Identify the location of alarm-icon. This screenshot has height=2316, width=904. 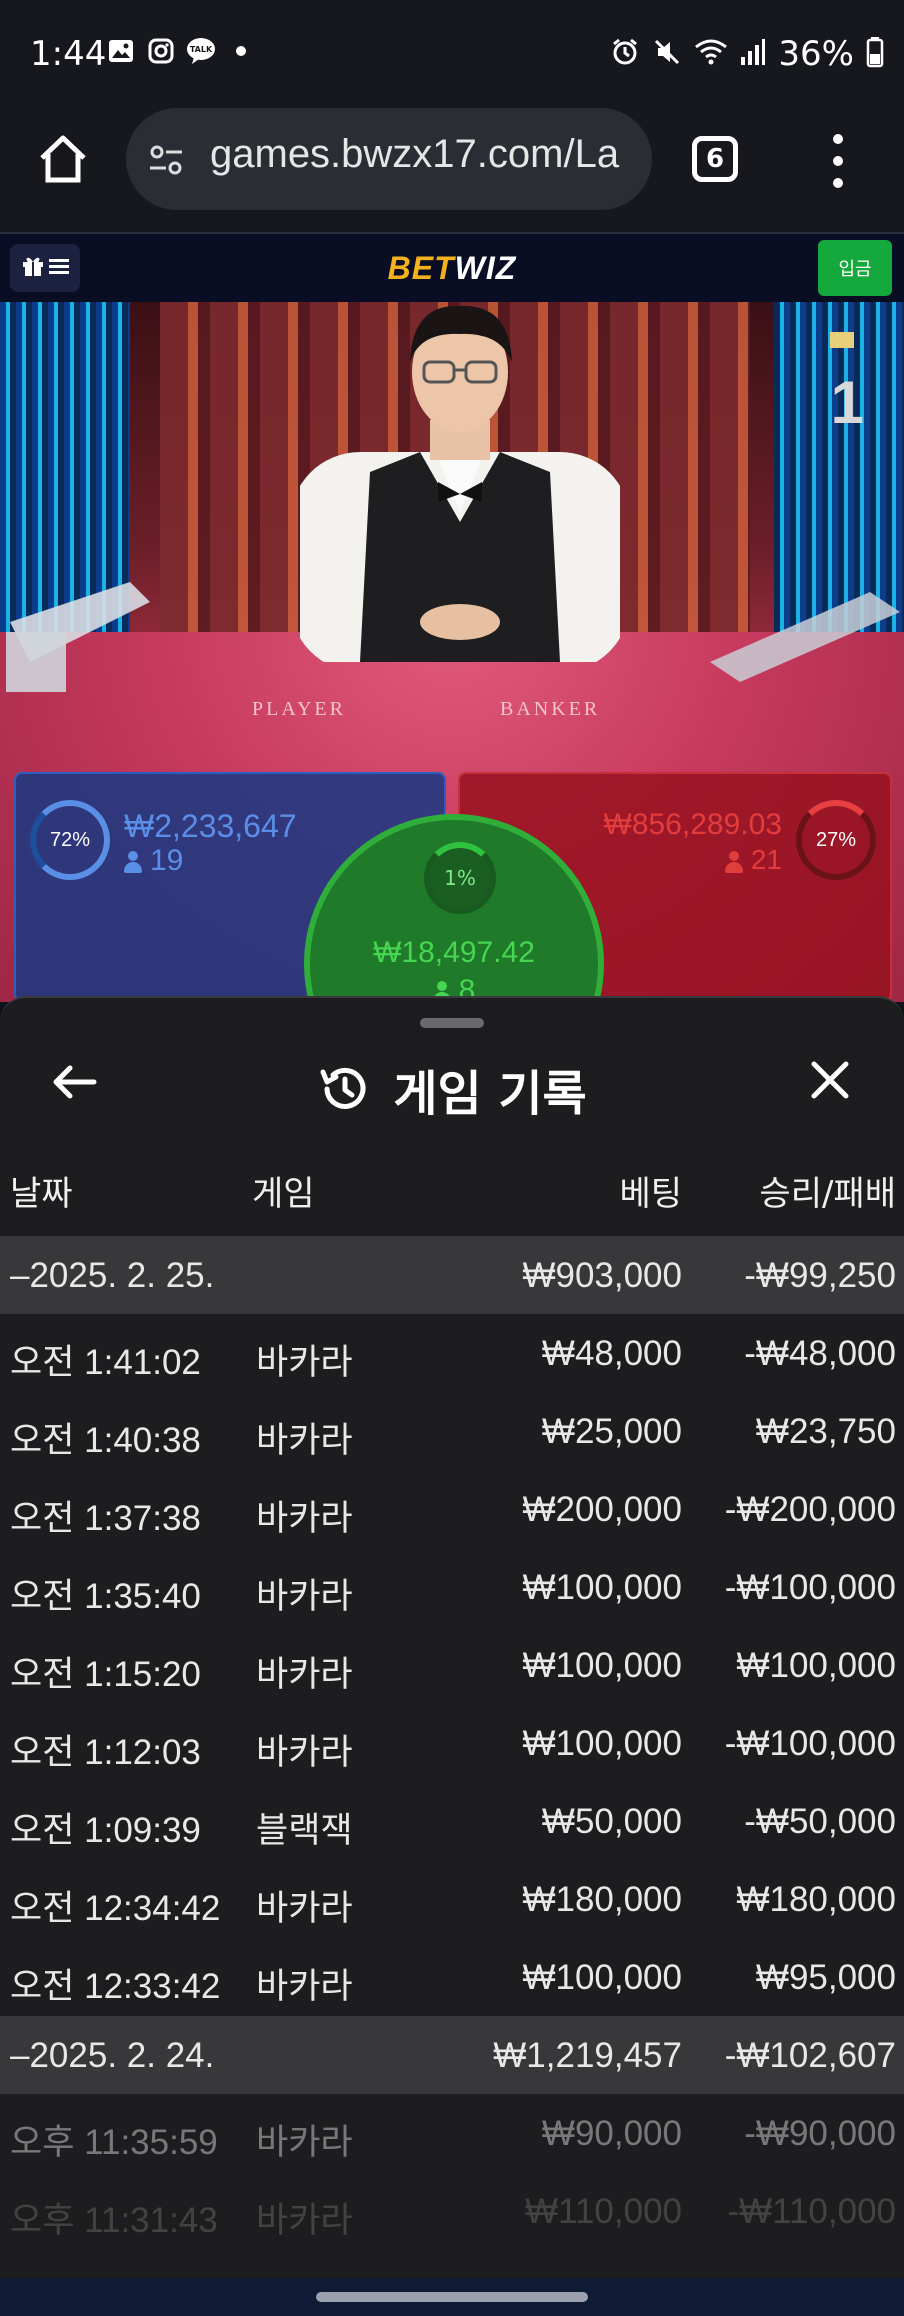
(625, 54).